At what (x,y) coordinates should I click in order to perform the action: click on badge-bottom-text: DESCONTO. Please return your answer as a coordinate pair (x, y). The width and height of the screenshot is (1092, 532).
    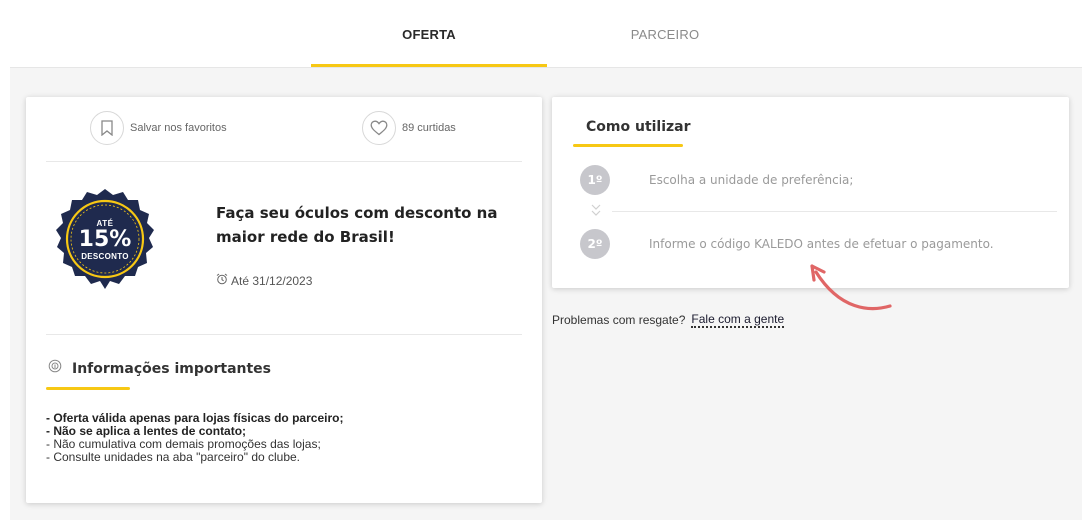
    Looking at the image, I should click on (105, 256).